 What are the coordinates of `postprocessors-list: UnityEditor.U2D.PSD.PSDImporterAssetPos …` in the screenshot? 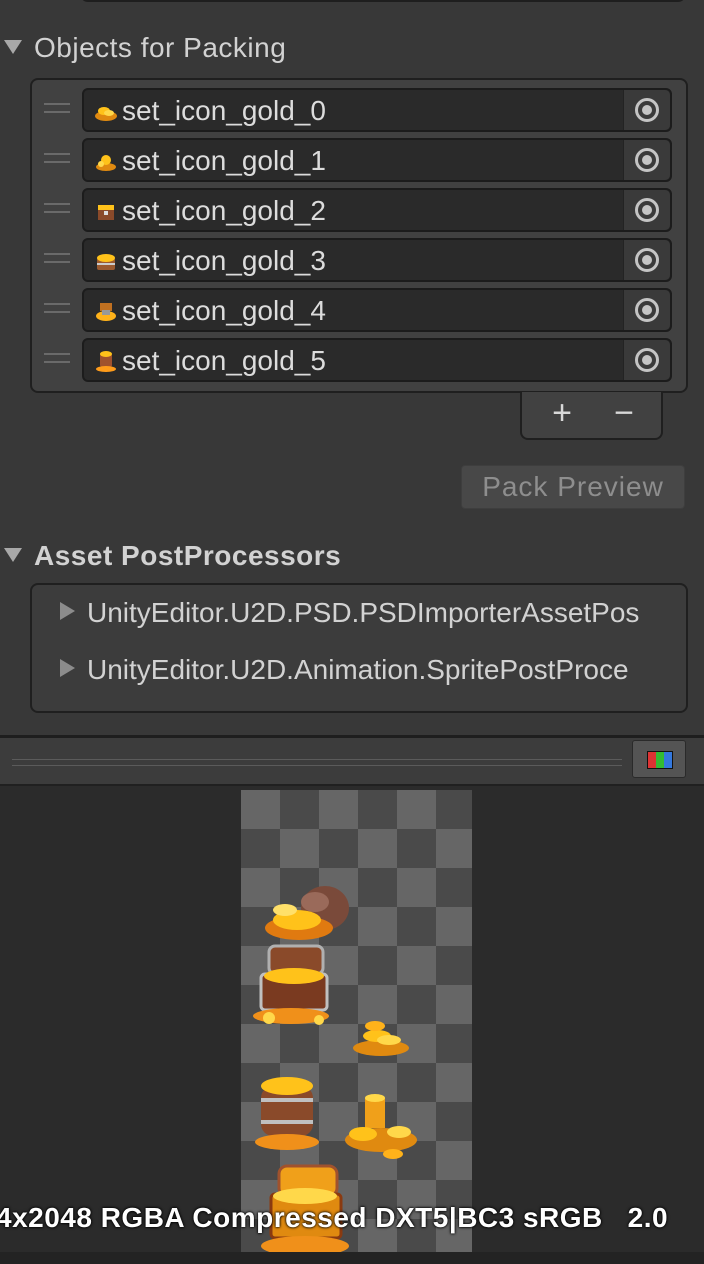 It's located at (359, 648).